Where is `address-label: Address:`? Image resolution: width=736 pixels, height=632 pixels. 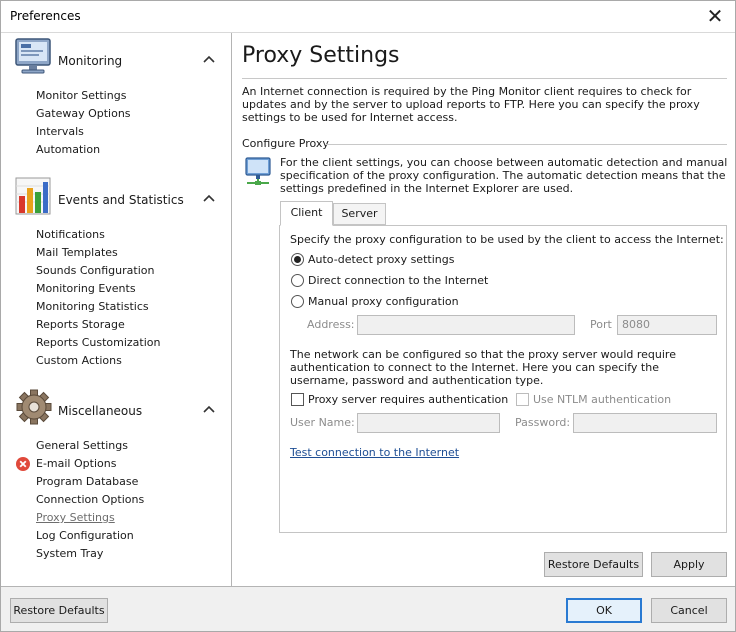 address-label: Address: is located at coordinates (331, 324).